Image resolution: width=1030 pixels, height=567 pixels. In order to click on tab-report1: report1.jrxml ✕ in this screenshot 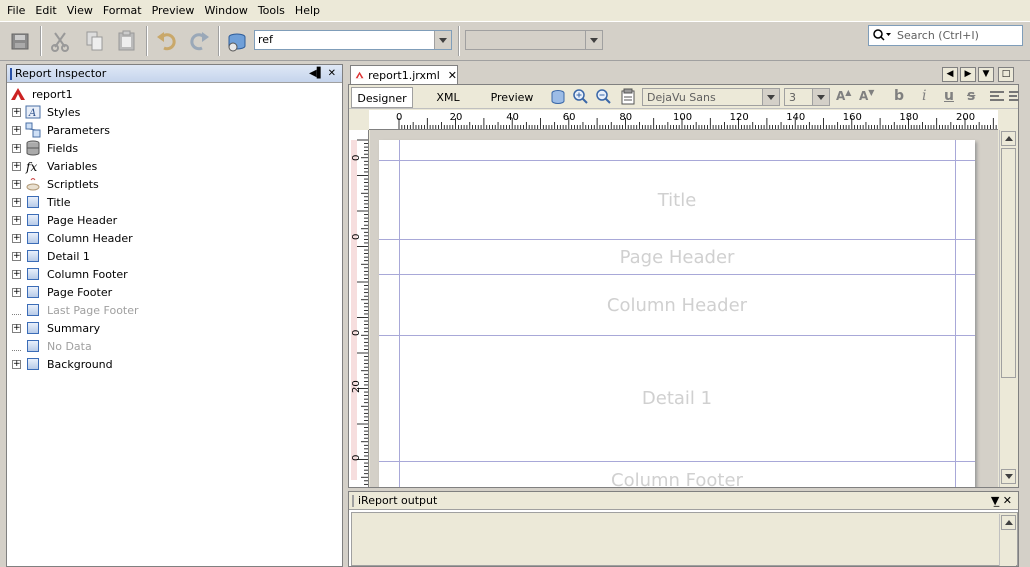, I will do `click(404, 74)`.